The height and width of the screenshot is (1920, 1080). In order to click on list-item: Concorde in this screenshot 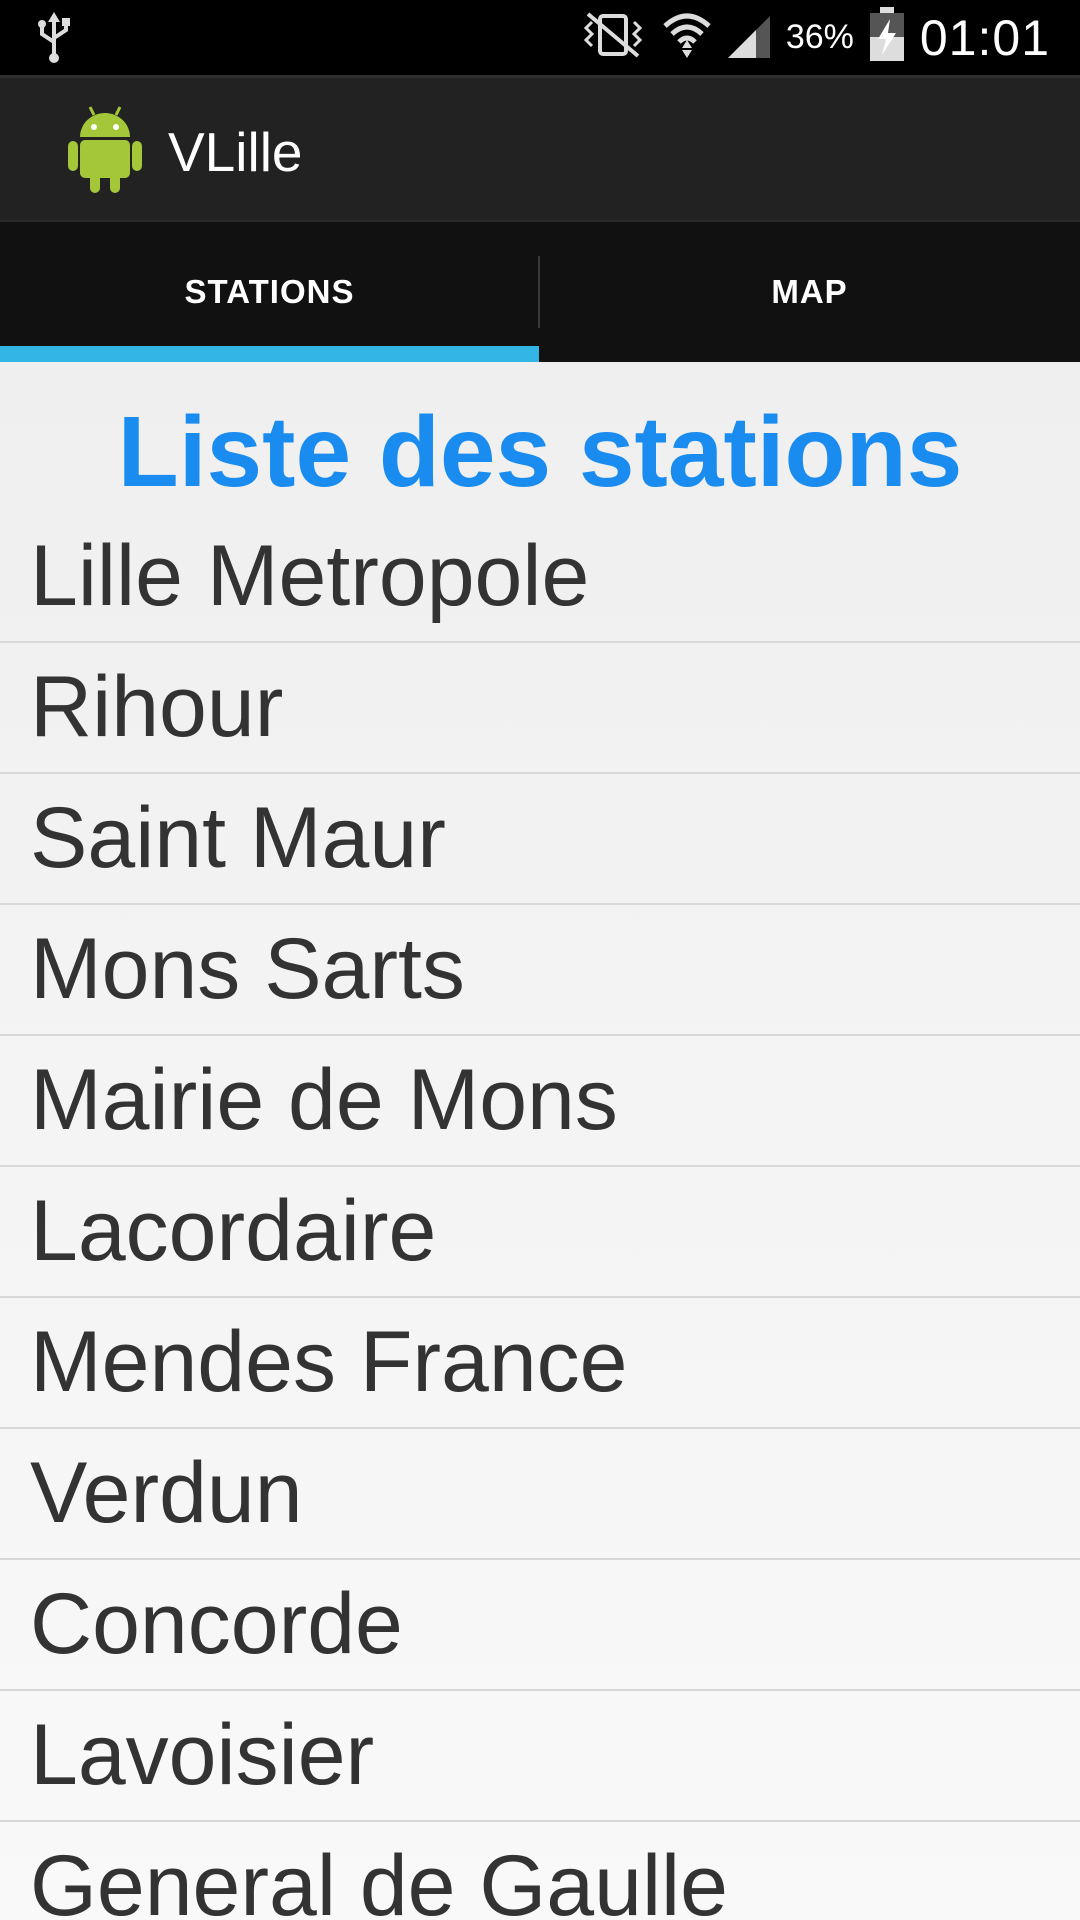, I will do `click(540, 1625)`.